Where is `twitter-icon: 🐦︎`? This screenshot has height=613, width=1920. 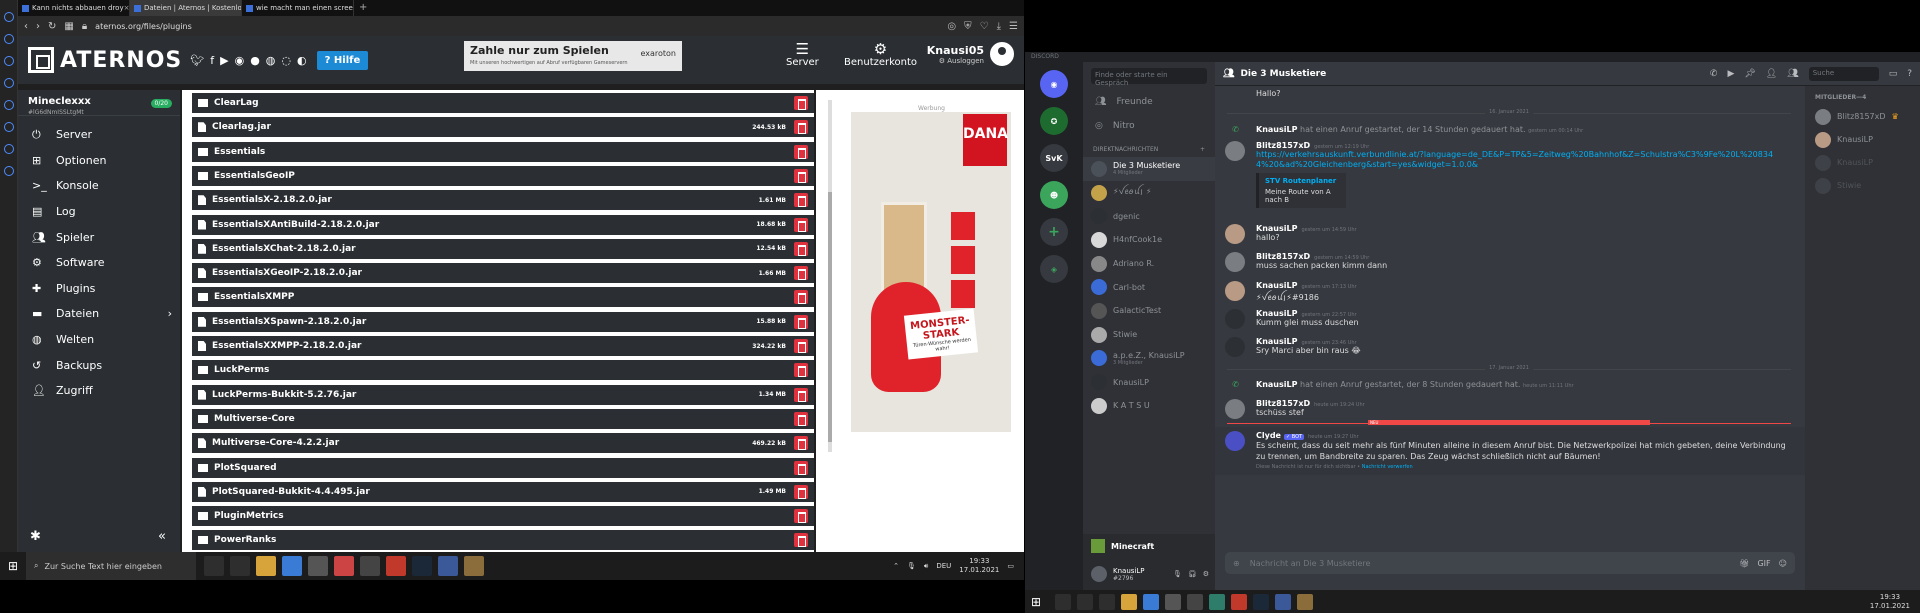 twitter-icon: 🐦︎ is located at coordinates (197, 60).